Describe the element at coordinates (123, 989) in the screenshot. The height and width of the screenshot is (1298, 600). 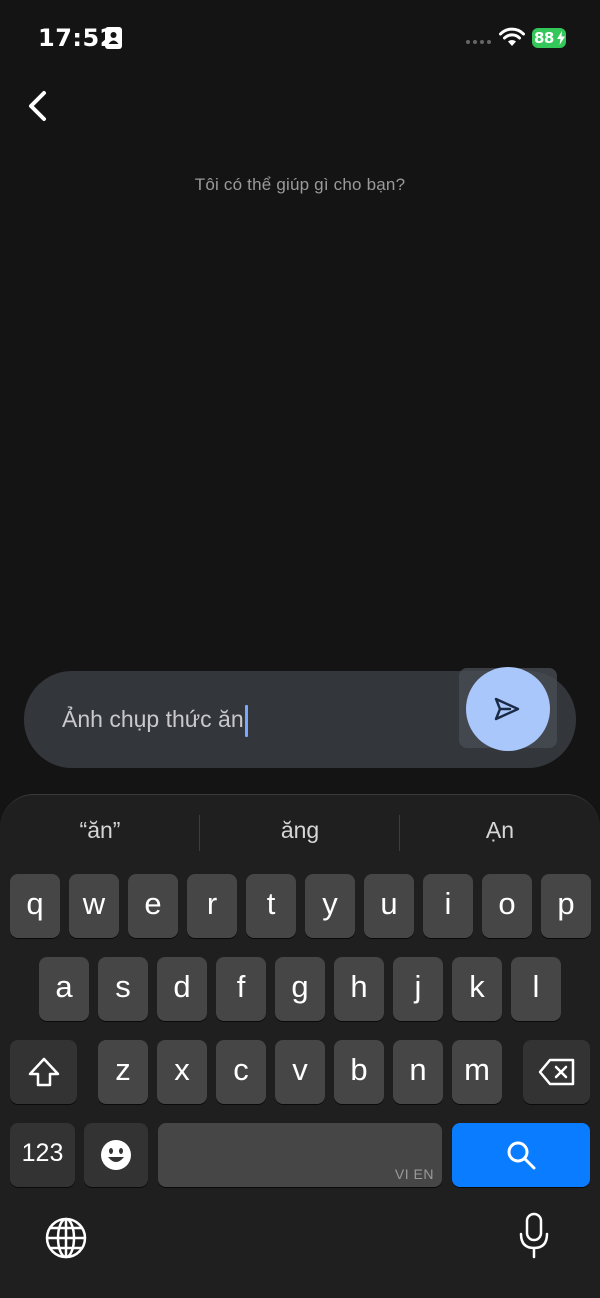
I see `key-s: s` at that location.